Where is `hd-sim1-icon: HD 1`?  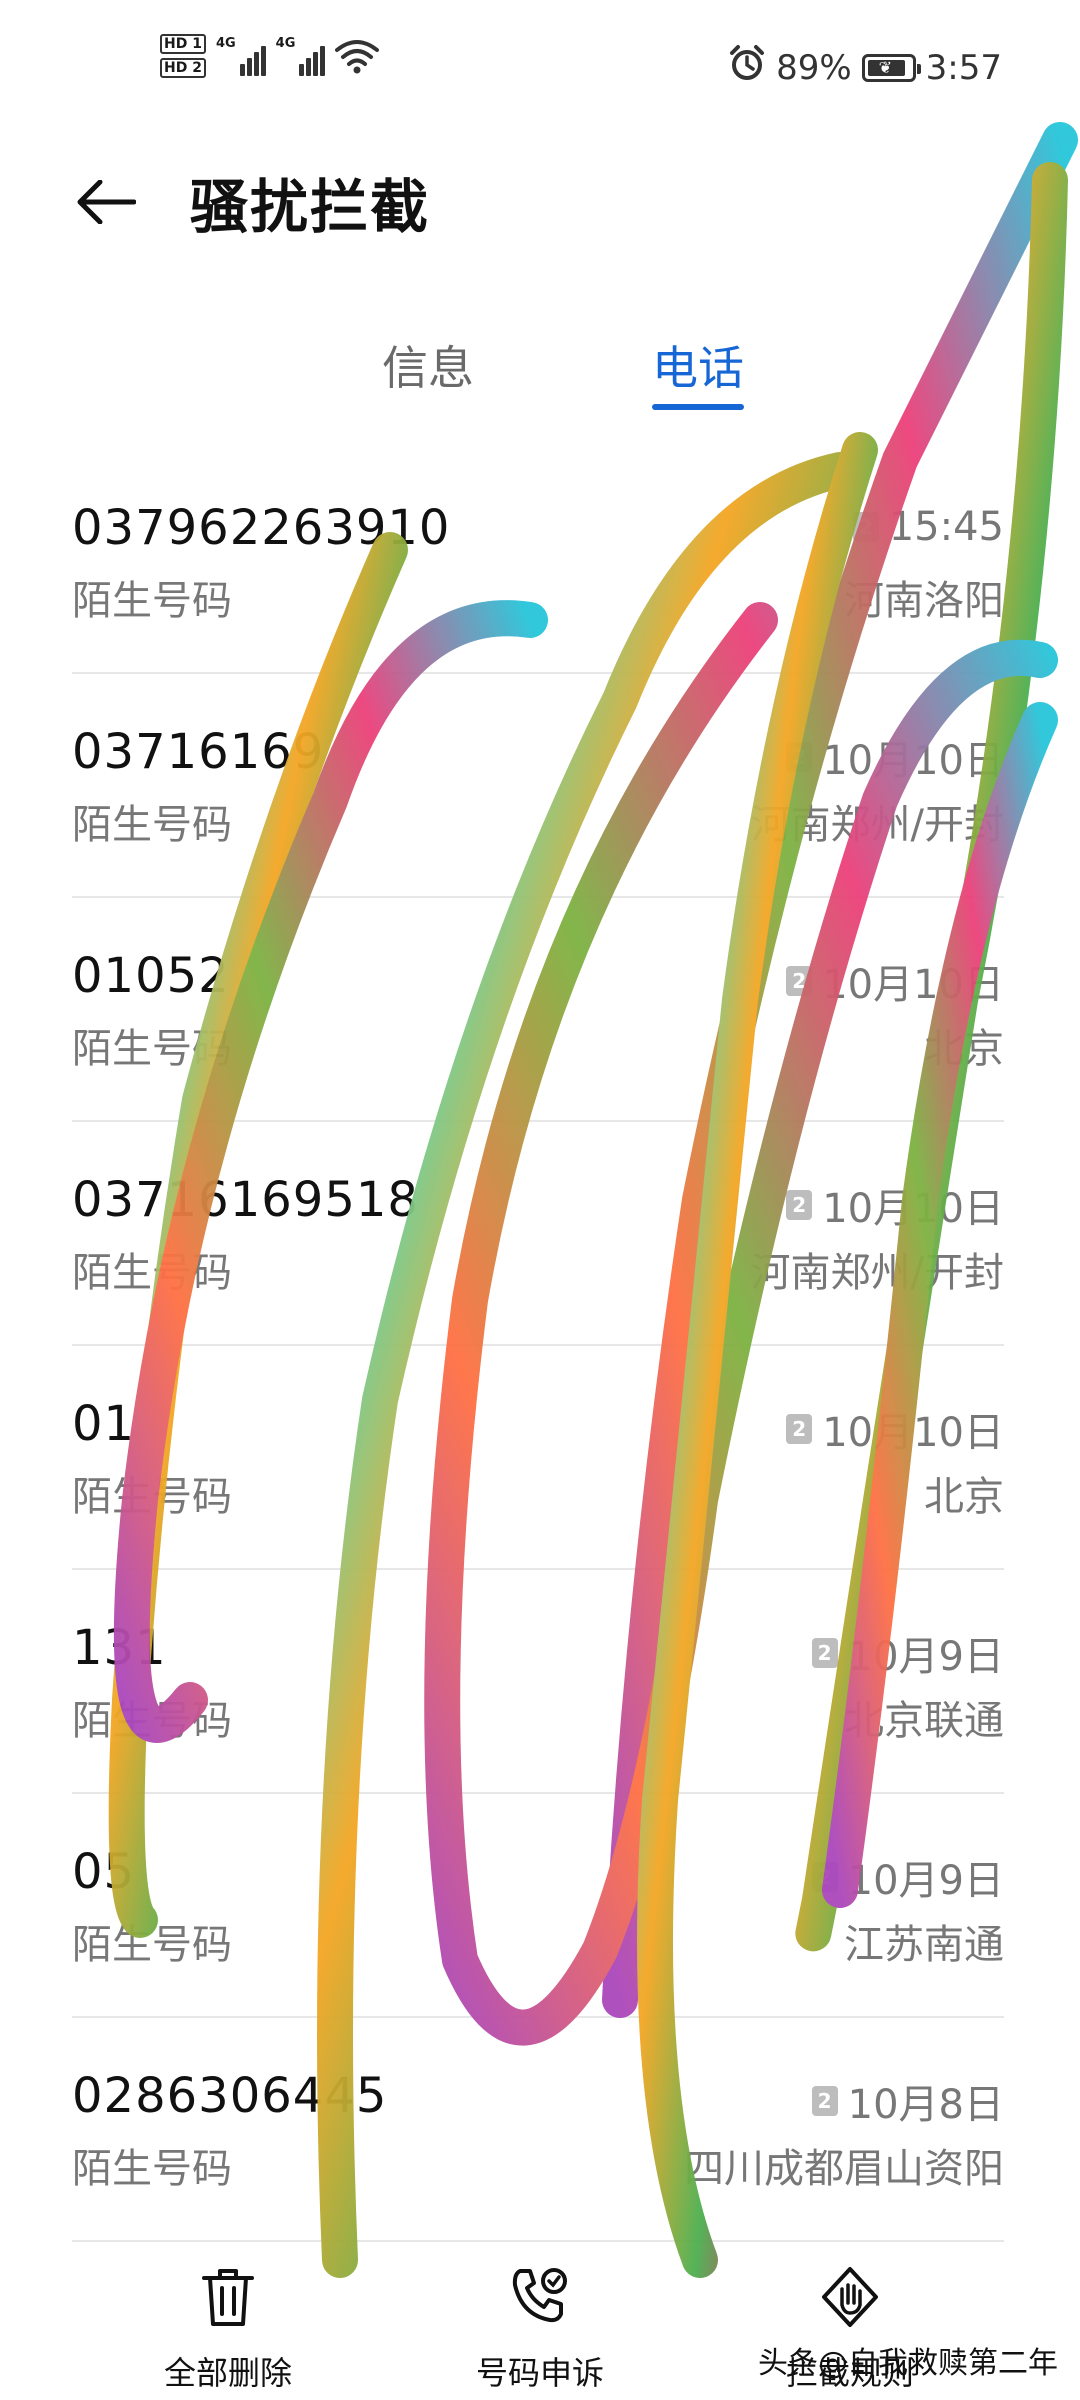 hd-sim1-icon: HD 1 is located at coordinates (183, 44).